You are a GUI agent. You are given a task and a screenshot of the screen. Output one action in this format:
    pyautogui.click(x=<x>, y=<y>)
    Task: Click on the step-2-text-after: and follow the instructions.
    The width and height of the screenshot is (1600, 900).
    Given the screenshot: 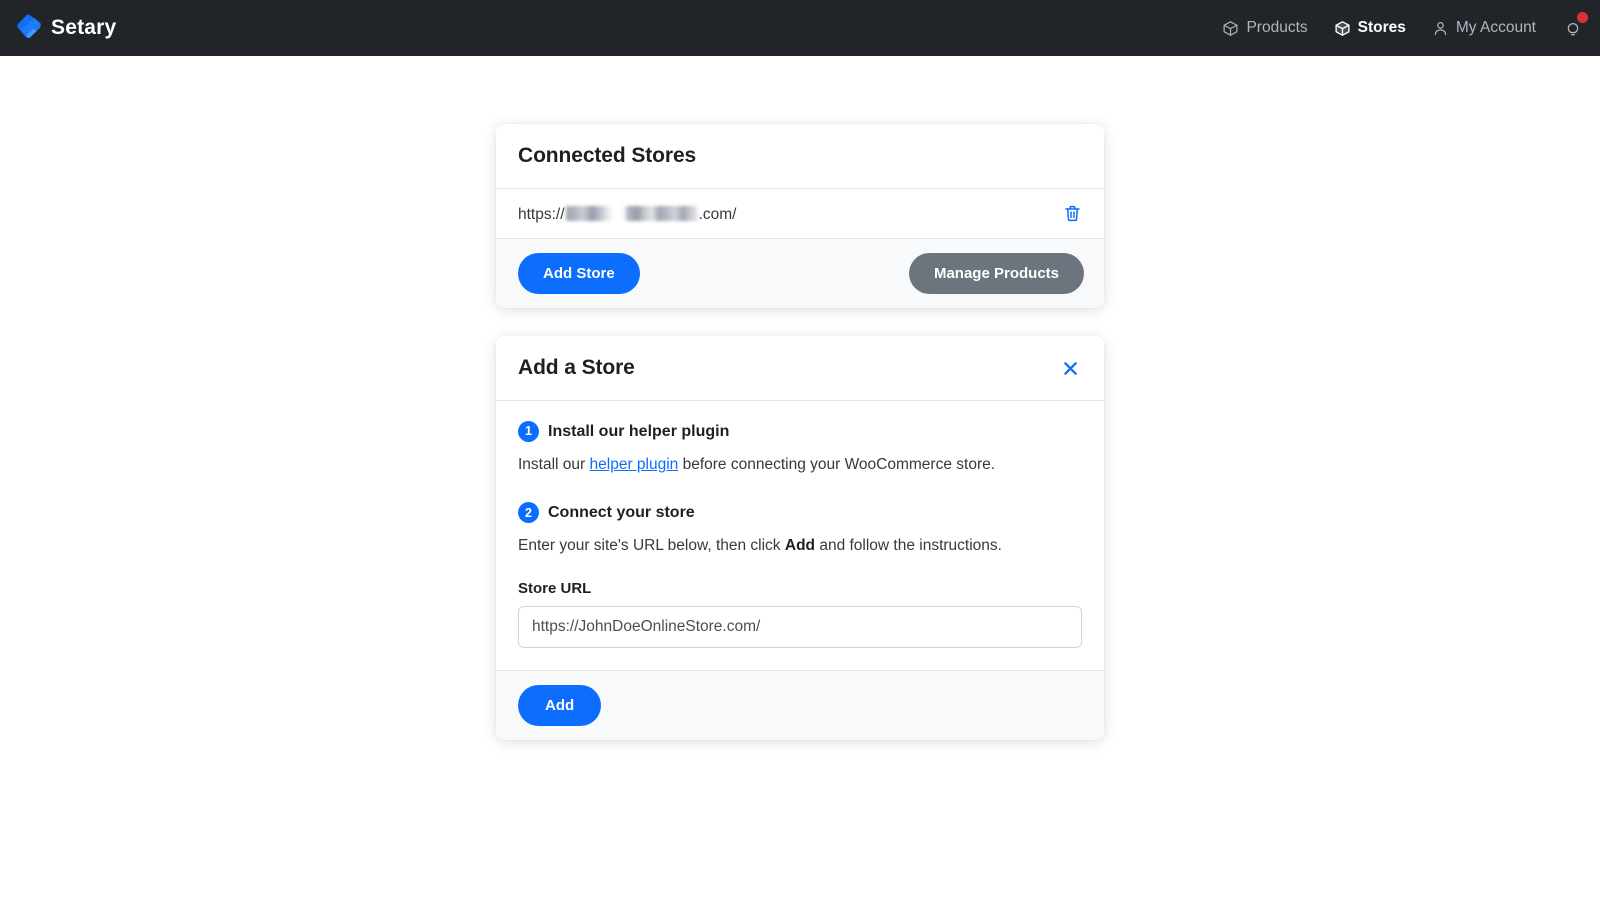 What is the action you would take?
    pyautogui.click(x=908, y=546)
    